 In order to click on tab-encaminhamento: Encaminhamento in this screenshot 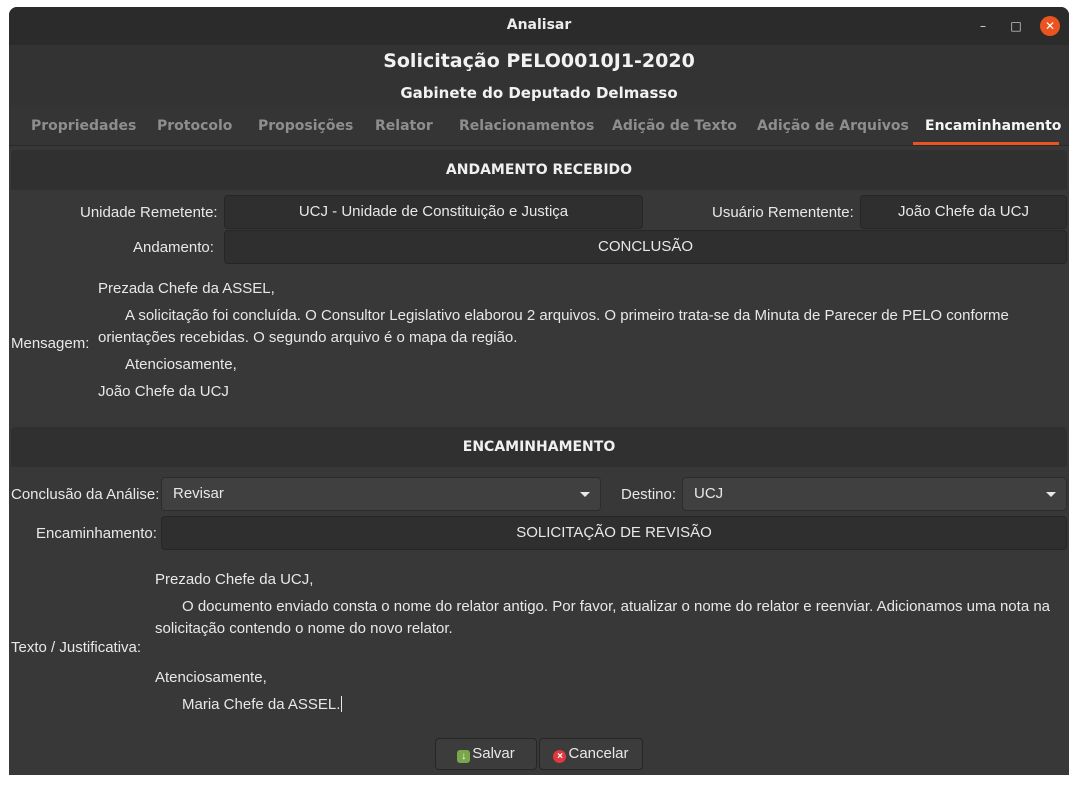, I will do `click(993, 126)`.